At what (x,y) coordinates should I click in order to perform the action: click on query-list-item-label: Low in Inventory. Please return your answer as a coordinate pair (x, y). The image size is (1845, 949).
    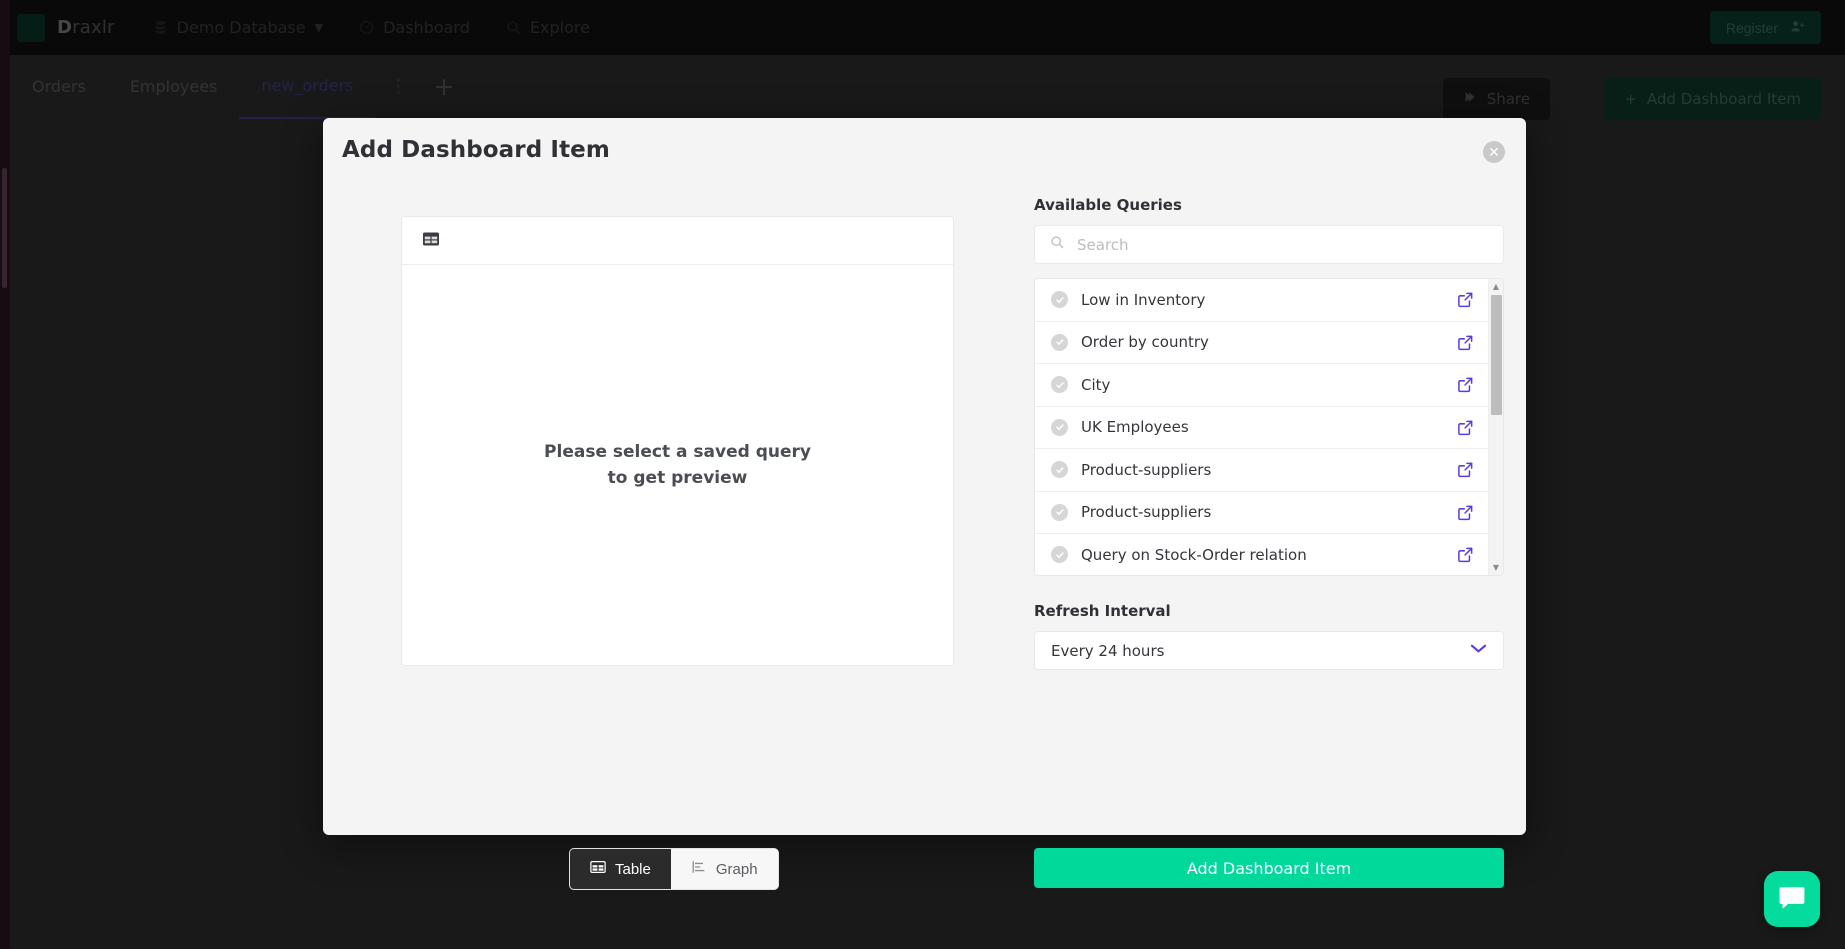
    Looking at the image, I should click on (1143, 299).